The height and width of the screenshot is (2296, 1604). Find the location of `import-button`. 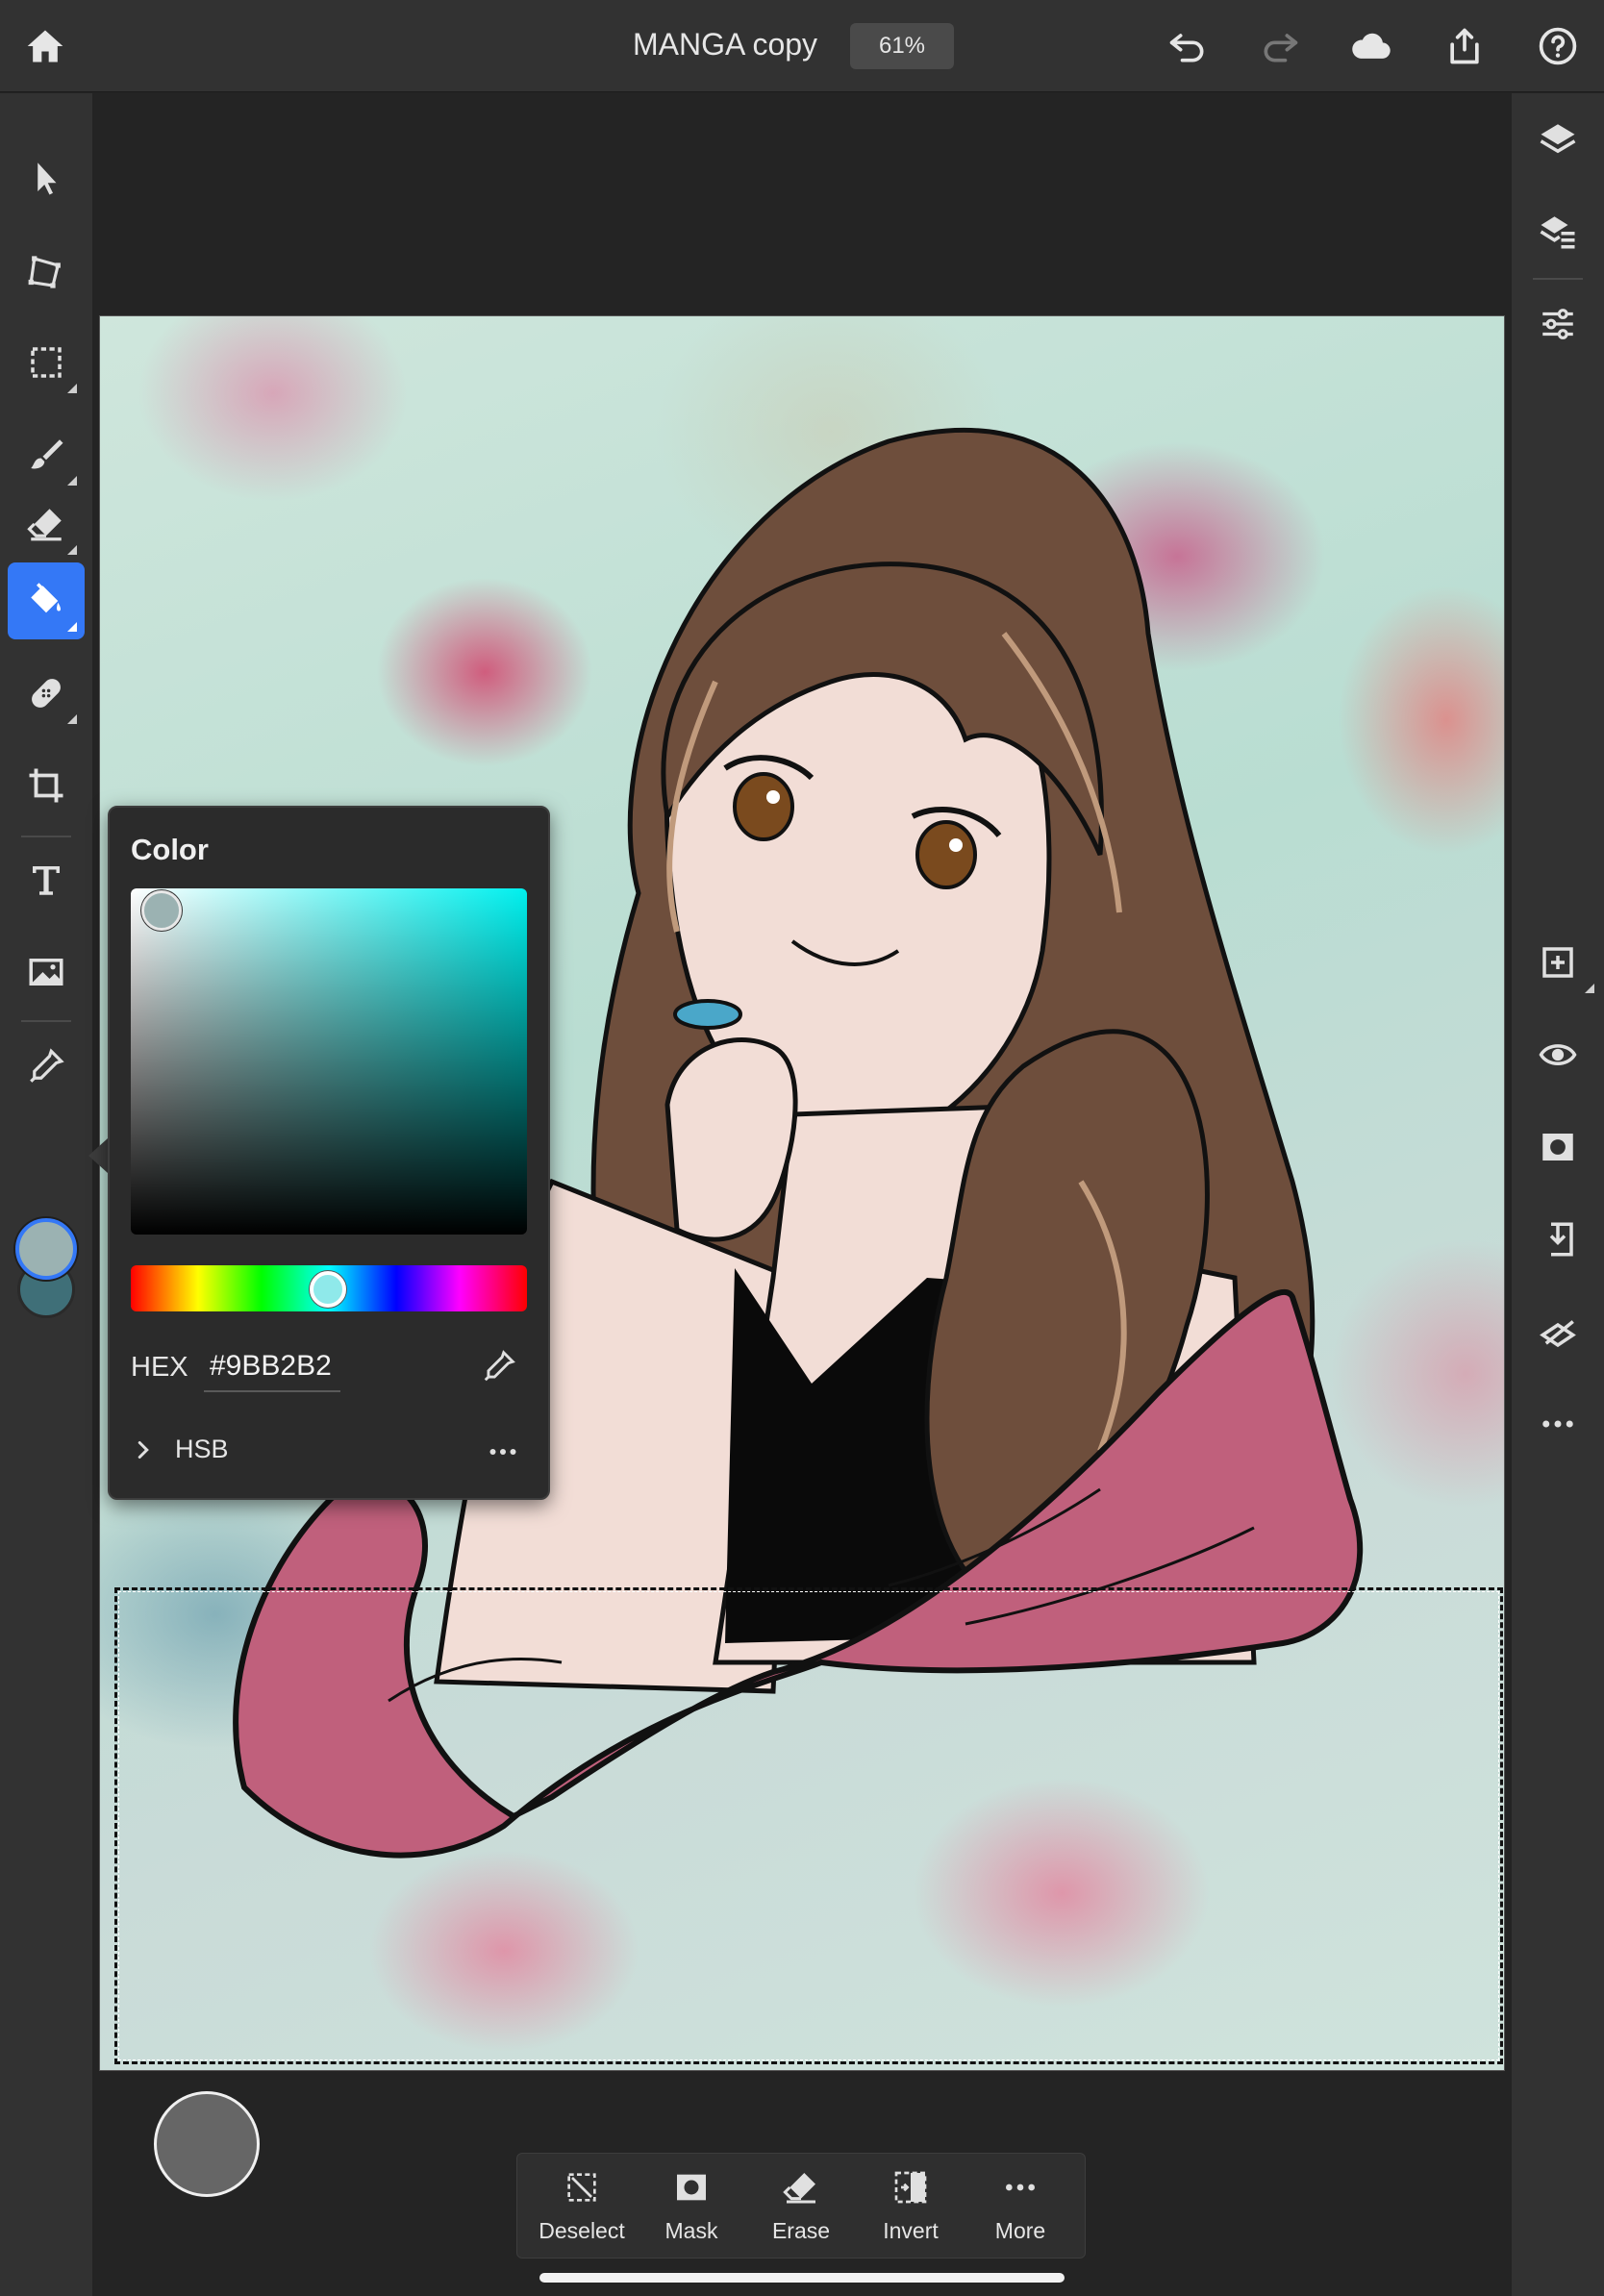

import-button is located at coordinates (1558, 1239).